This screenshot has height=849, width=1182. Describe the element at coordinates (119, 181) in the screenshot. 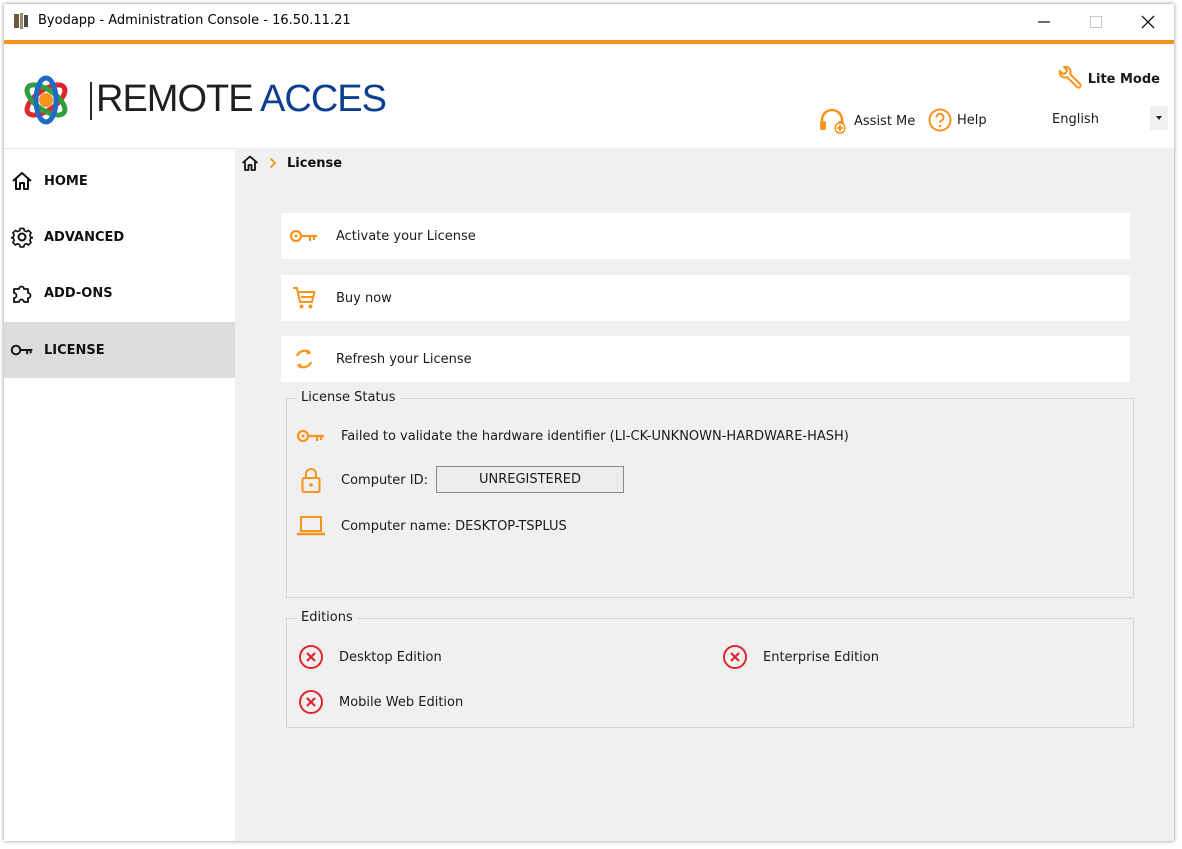

I see `sidebar-item-home: HOME` at that location.